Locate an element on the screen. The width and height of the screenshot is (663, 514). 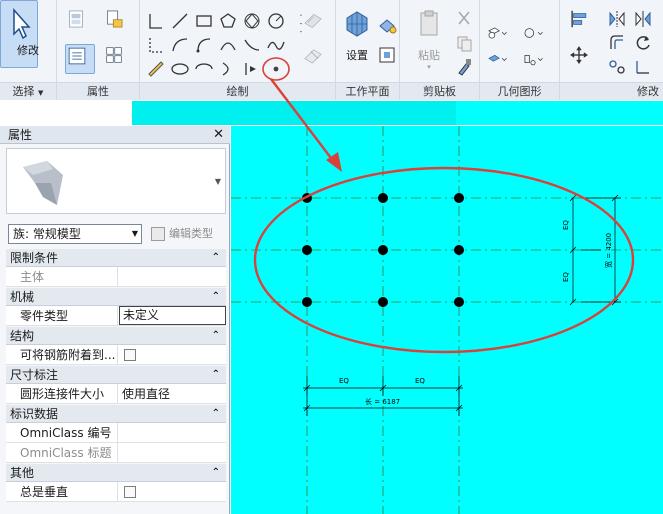
partial-ellipse-icon is located at coordinates (204, 66).